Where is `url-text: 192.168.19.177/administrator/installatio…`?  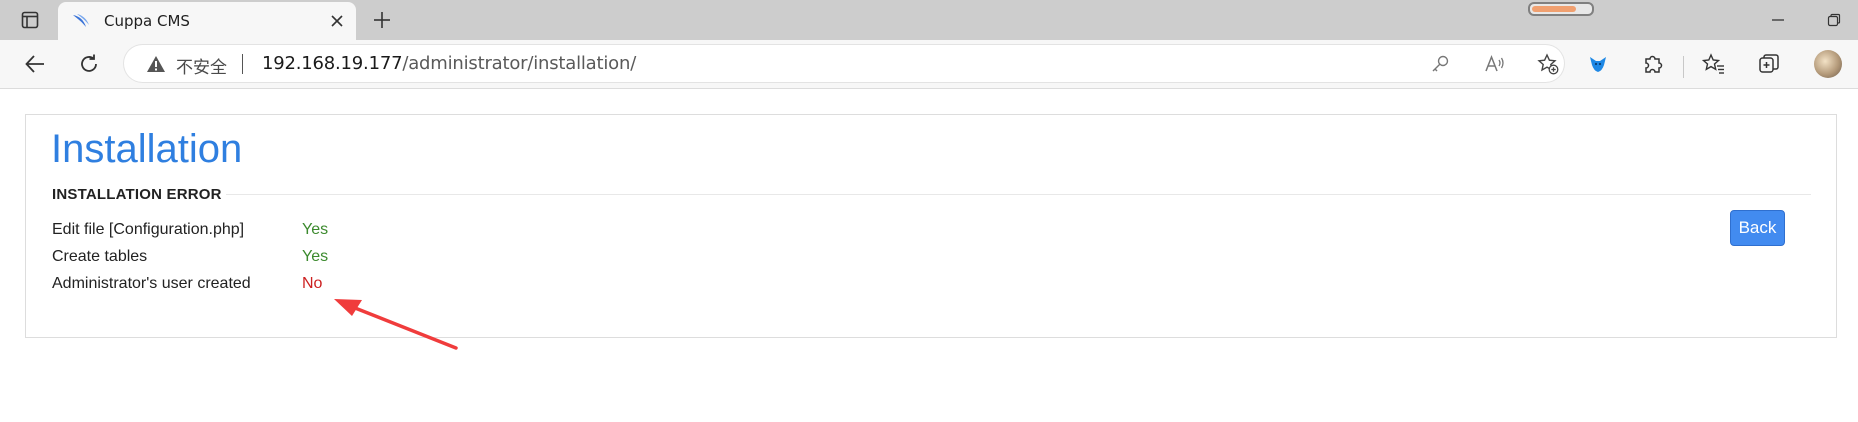
url-text: 192.168.19.177/administrator/installatio… is located at coordinates (449, 63).